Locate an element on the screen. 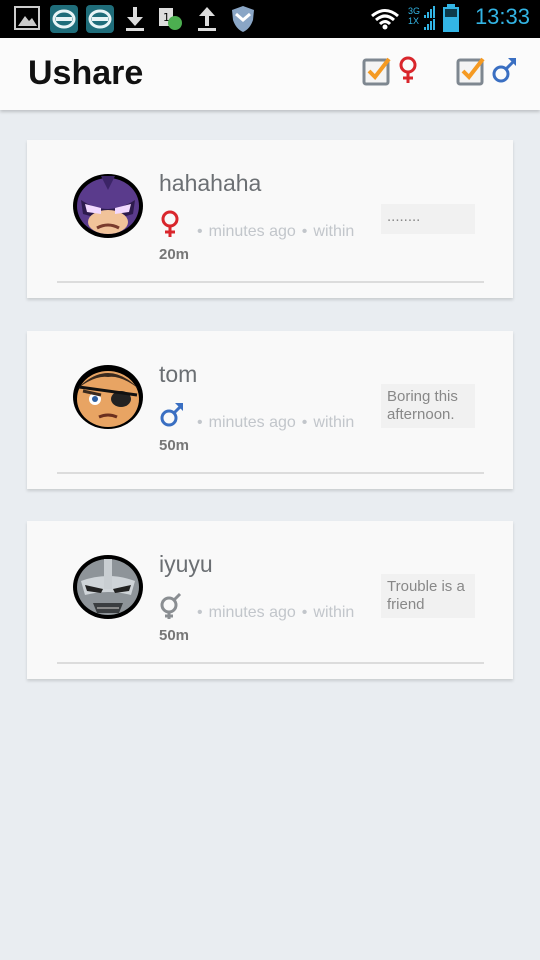 This screenshot has height=960, width=540. shield-icon is located at coordinates (243, 19).